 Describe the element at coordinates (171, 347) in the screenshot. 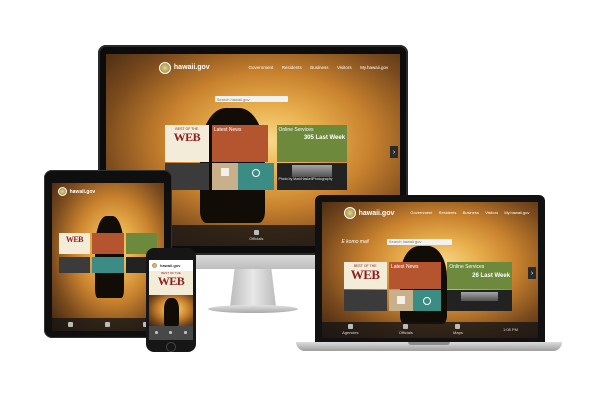

I see `phone-home-button` at that location.